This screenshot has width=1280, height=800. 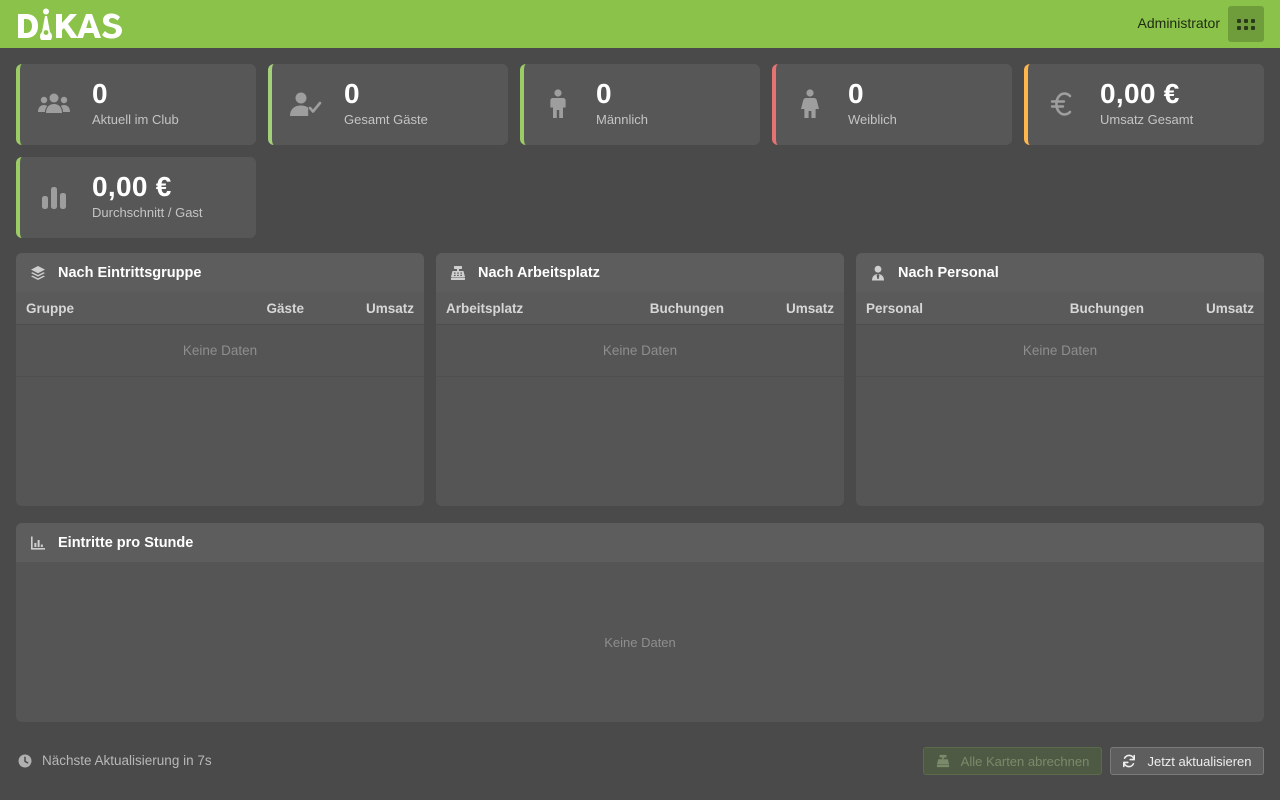 What do you see at coordinates (558, 104) in the screenshot?
I see `male-icon` at bounding box center [558, 104].